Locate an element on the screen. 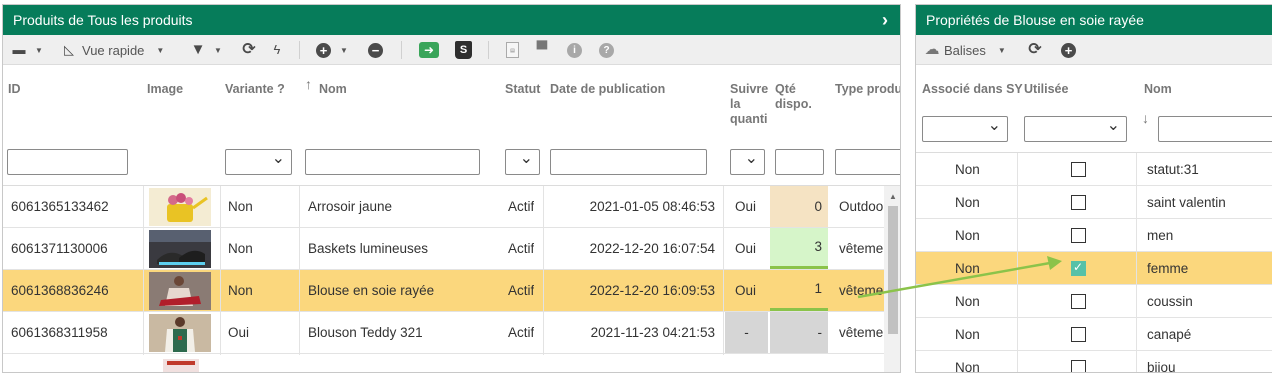  refresh-button: ⟳ is located at coordinates (249, 50).